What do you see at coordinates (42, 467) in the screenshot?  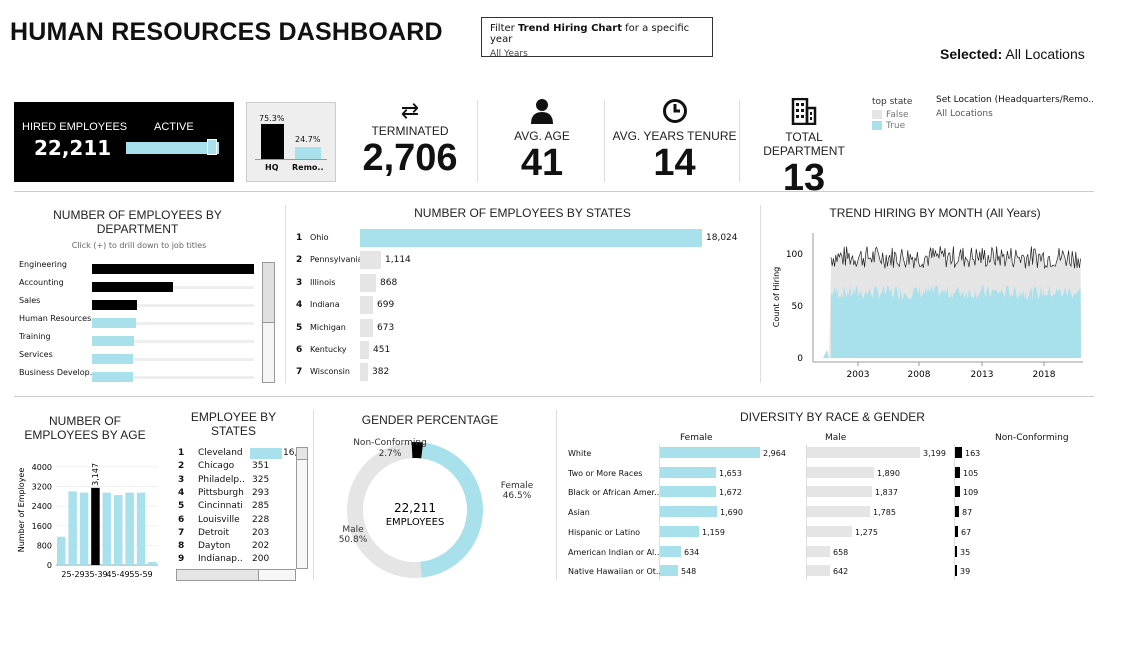 I see `age-ytick: 4000` at bounding box center [42, 467].